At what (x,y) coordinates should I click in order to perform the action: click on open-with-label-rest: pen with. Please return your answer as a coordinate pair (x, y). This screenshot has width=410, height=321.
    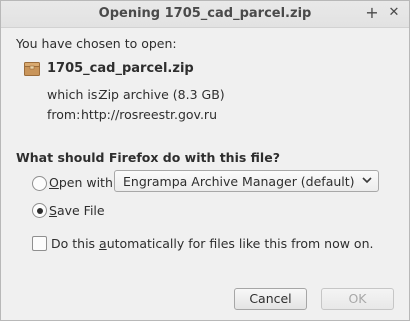
    Looking at the image, I should click on (85, 182).